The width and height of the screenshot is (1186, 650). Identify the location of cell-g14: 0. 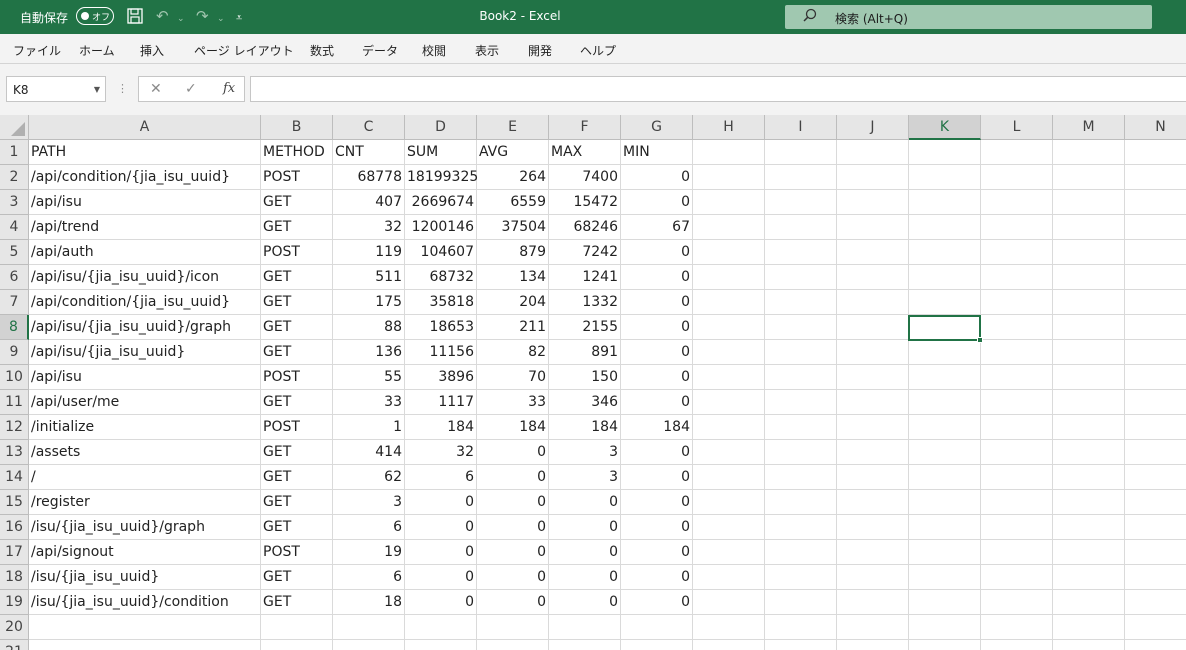
(657, 477).